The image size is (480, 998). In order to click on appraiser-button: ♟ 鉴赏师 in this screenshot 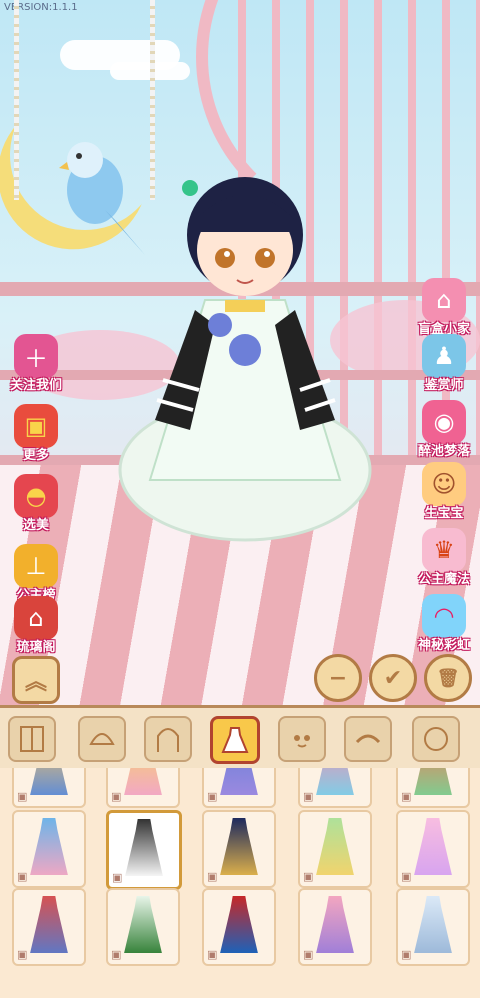, I will do `click(443, 363)`.